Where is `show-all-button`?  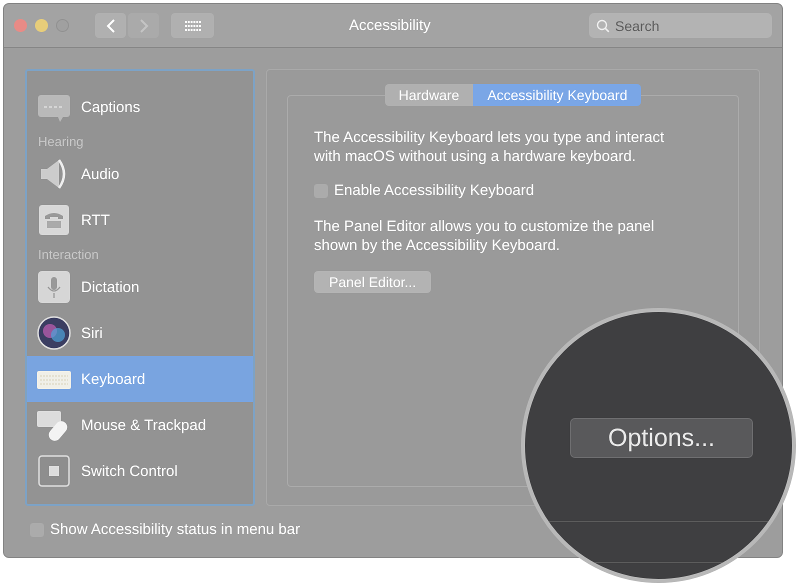 show-all-button is located at coordinates (192, 25).